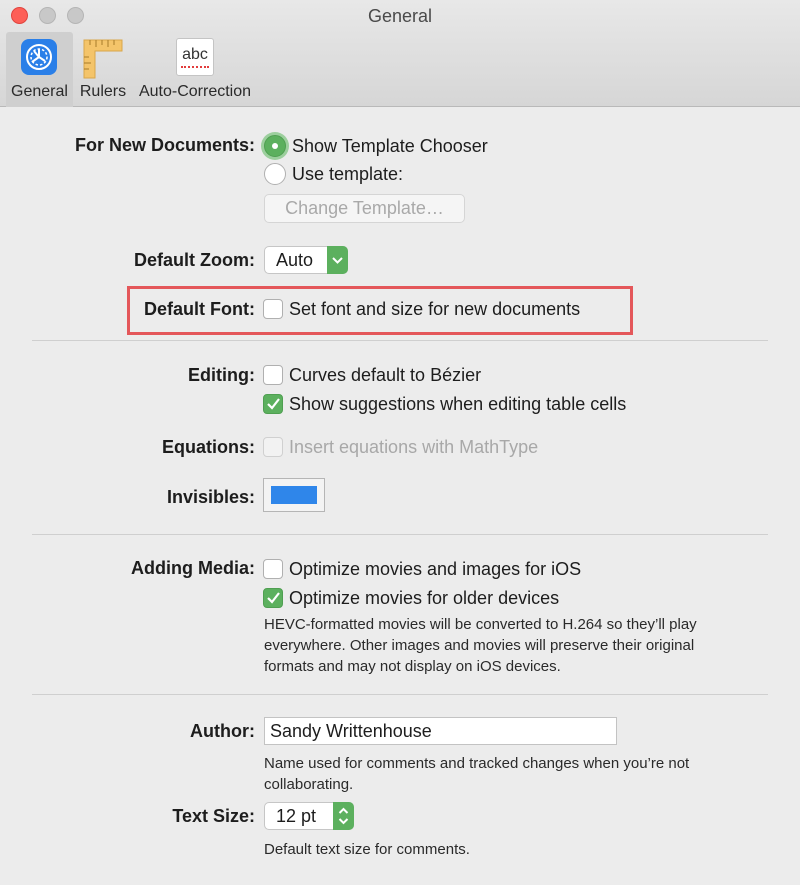 This screenshot has height=885, width=800. What do you see at coordinates (435, 309) in the screenshot?
I see `default-font-text: Set font and size for new documents` at bounding box center [435, 309].